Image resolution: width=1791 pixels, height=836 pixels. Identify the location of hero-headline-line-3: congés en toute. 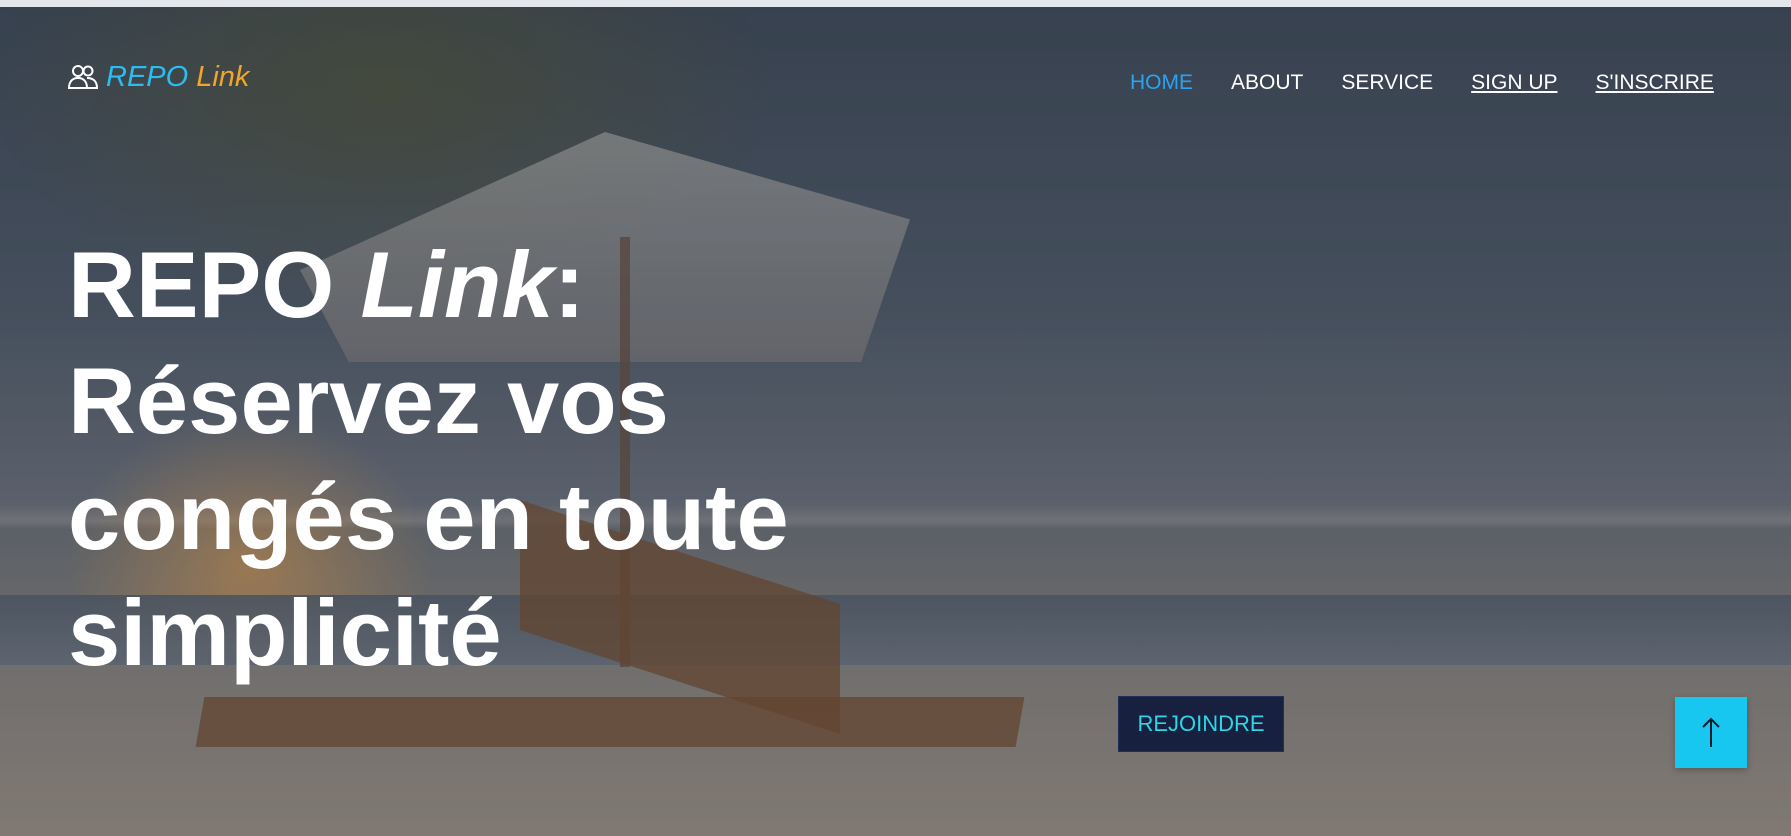
(428, 516).